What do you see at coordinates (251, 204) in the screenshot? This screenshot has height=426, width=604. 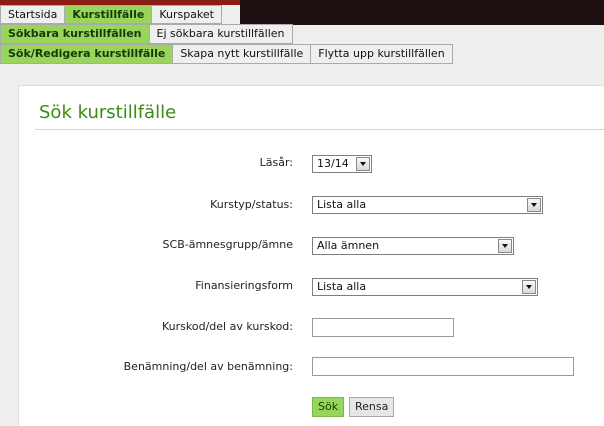 I see `kurstyp-label: Kurstyp/status:` at bounding box center [251, 204].